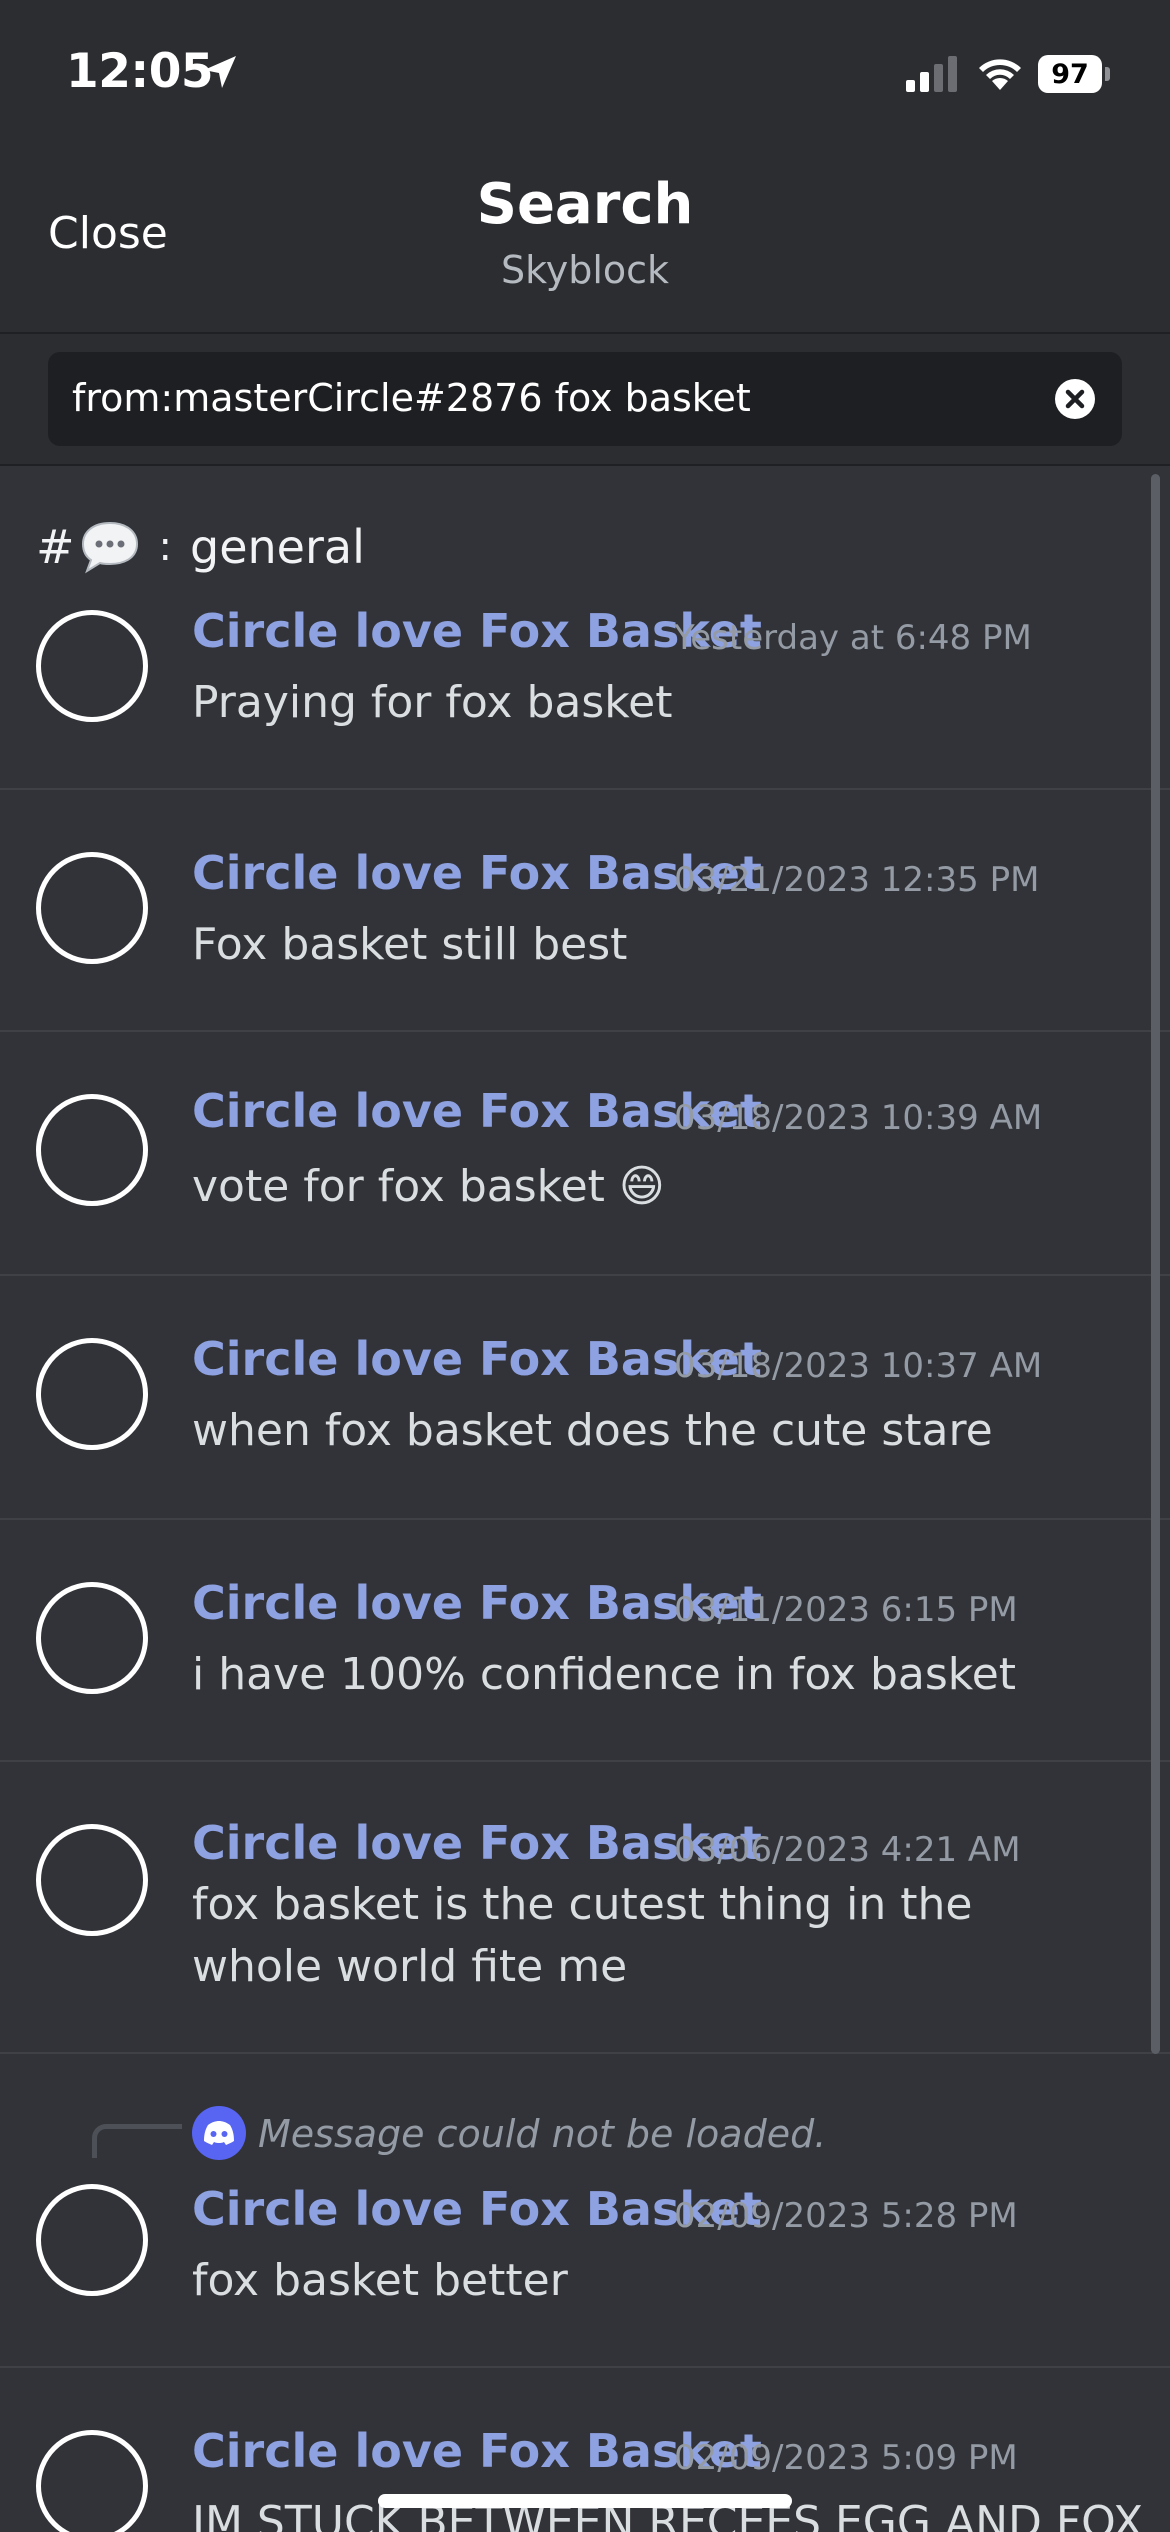 Image resolution: width=1170 pixels, height=2532 pixels. What do you see at coordinates (585, 204) in the screenshot?
I see `page-title: Search` at bounding box center [585, 204].